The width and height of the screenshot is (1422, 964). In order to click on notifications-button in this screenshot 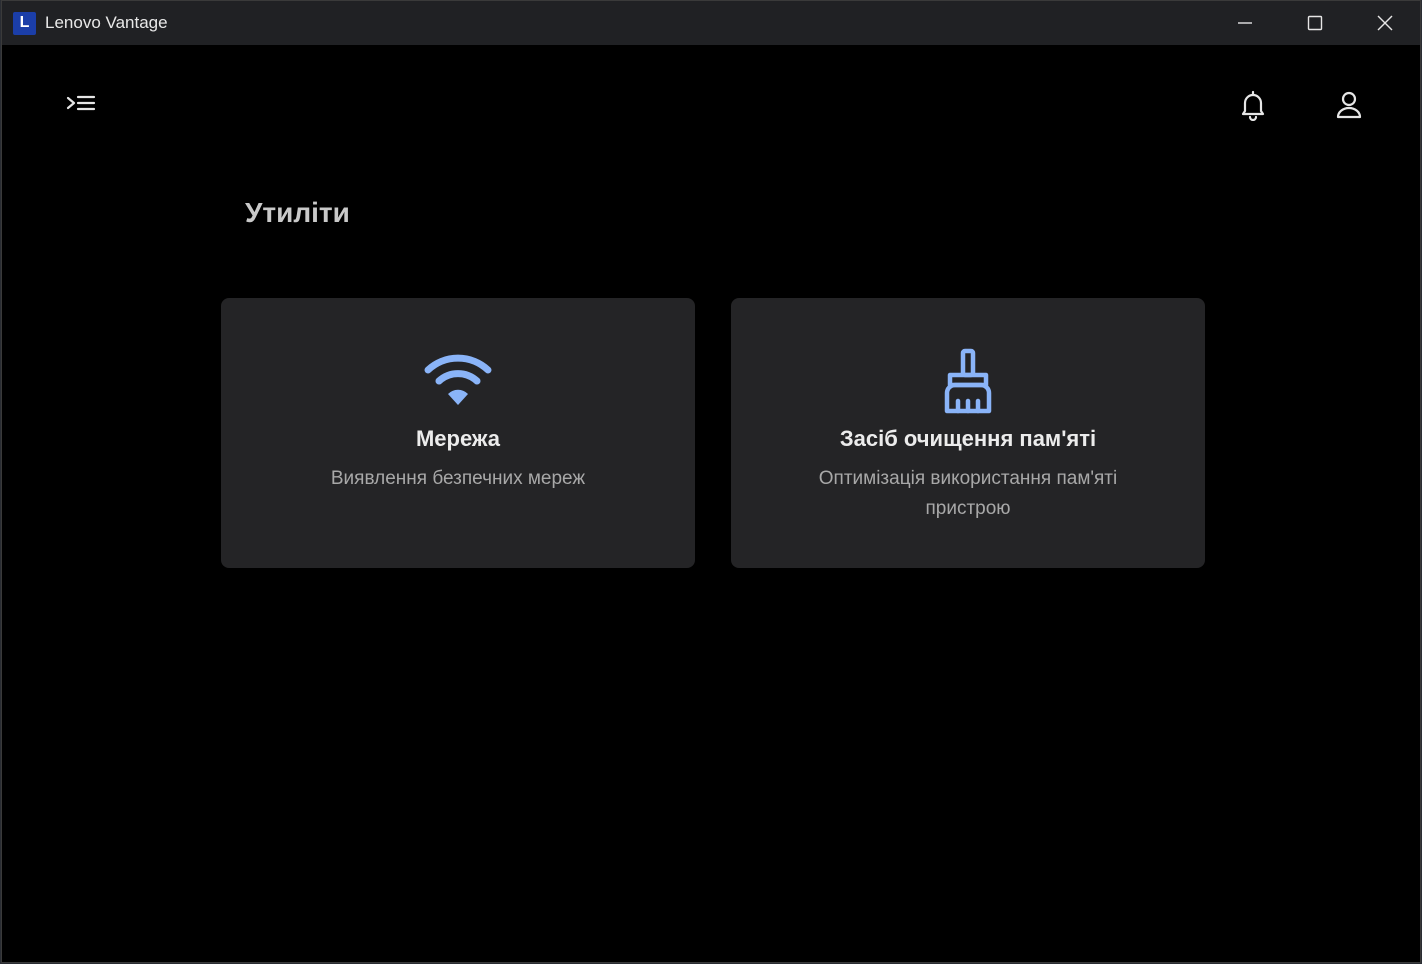, I will do `click(1253, 105)`.